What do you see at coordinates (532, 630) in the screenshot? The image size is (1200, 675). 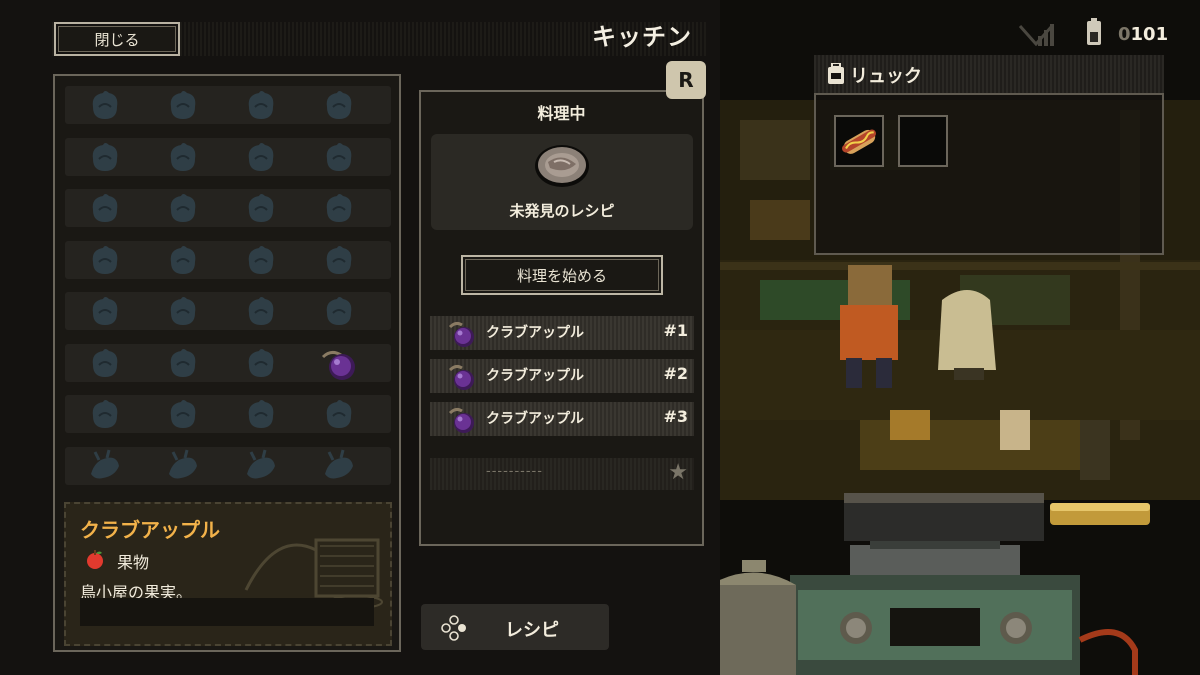 I see `recipe-button-label: レシピ` at bounding box center [532, 630].